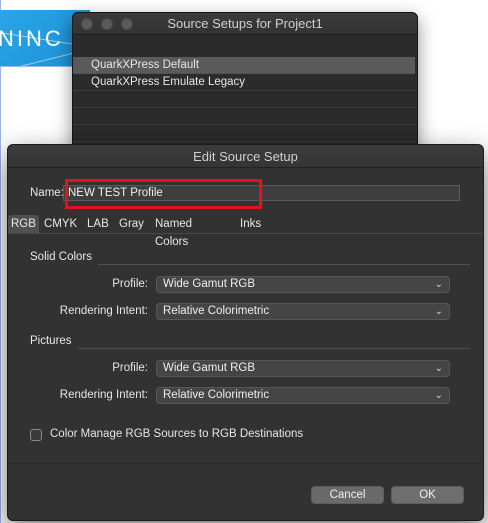 Image resolution: width=488 pixels, height=523 pixels. What do you see at coordinates (131, 224) in the screenshot?
I see `tab-gray: Gray` at bounding box center [131, 224].